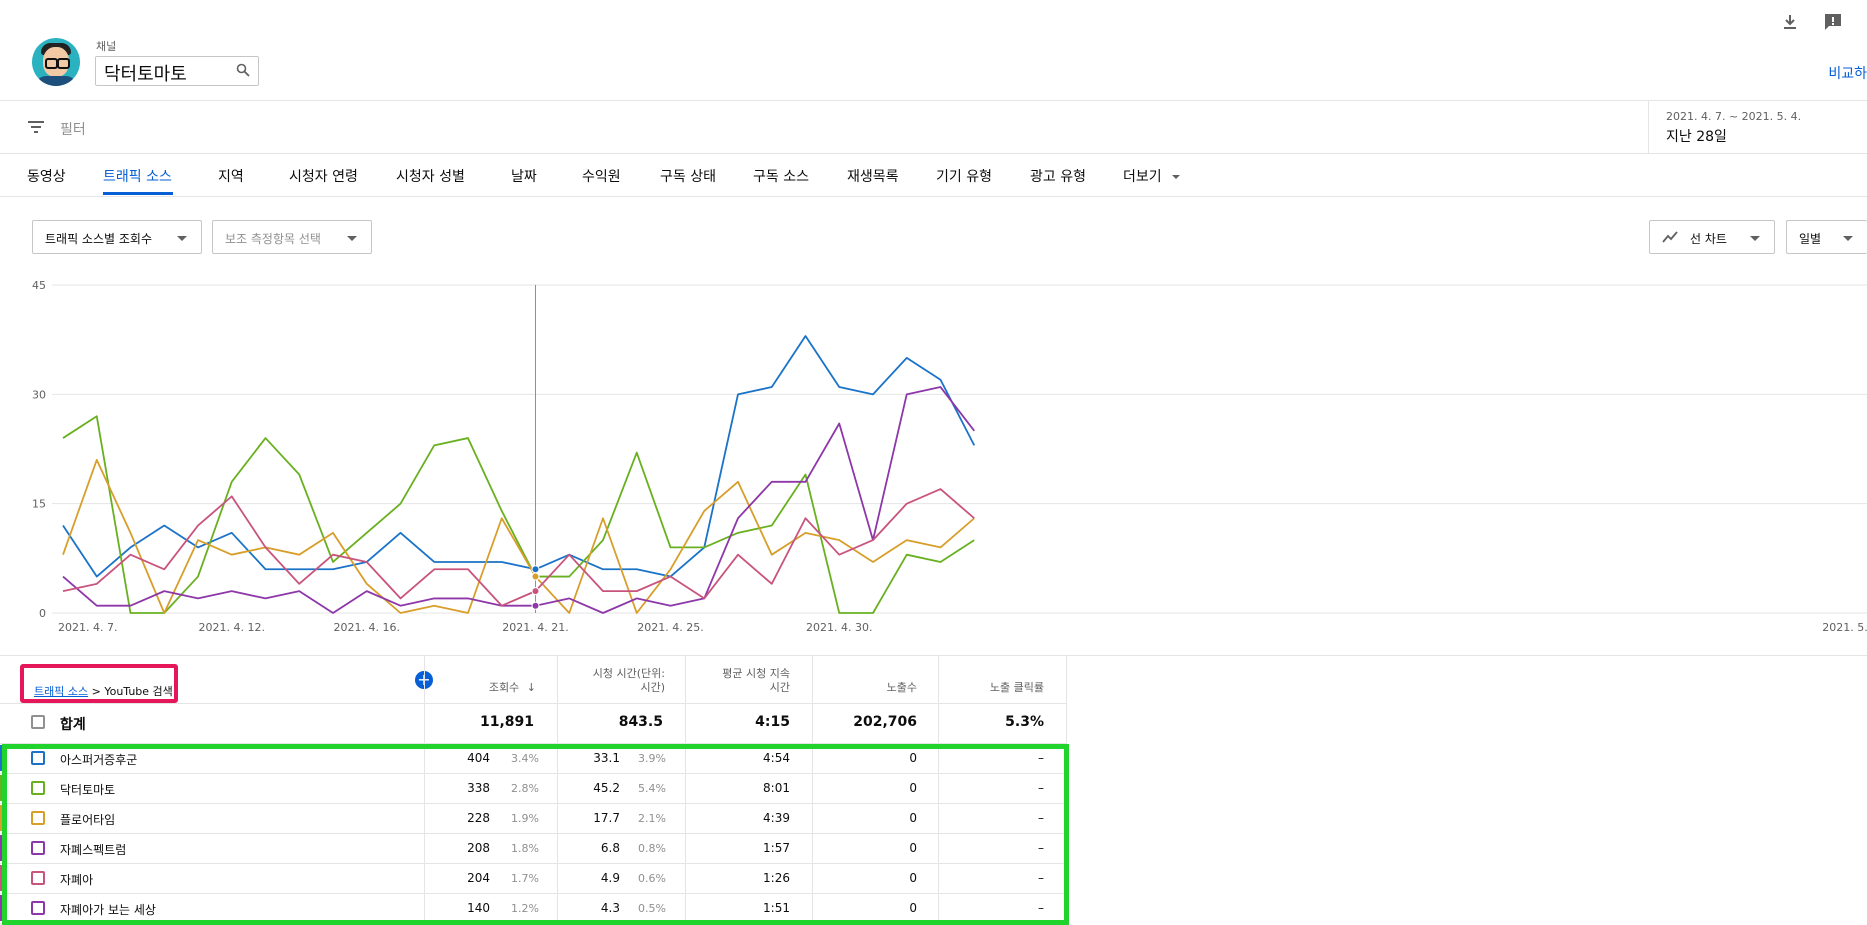 This screenshot has width=1867, height=925. I want to click on filter-icon, so click(36, 127).